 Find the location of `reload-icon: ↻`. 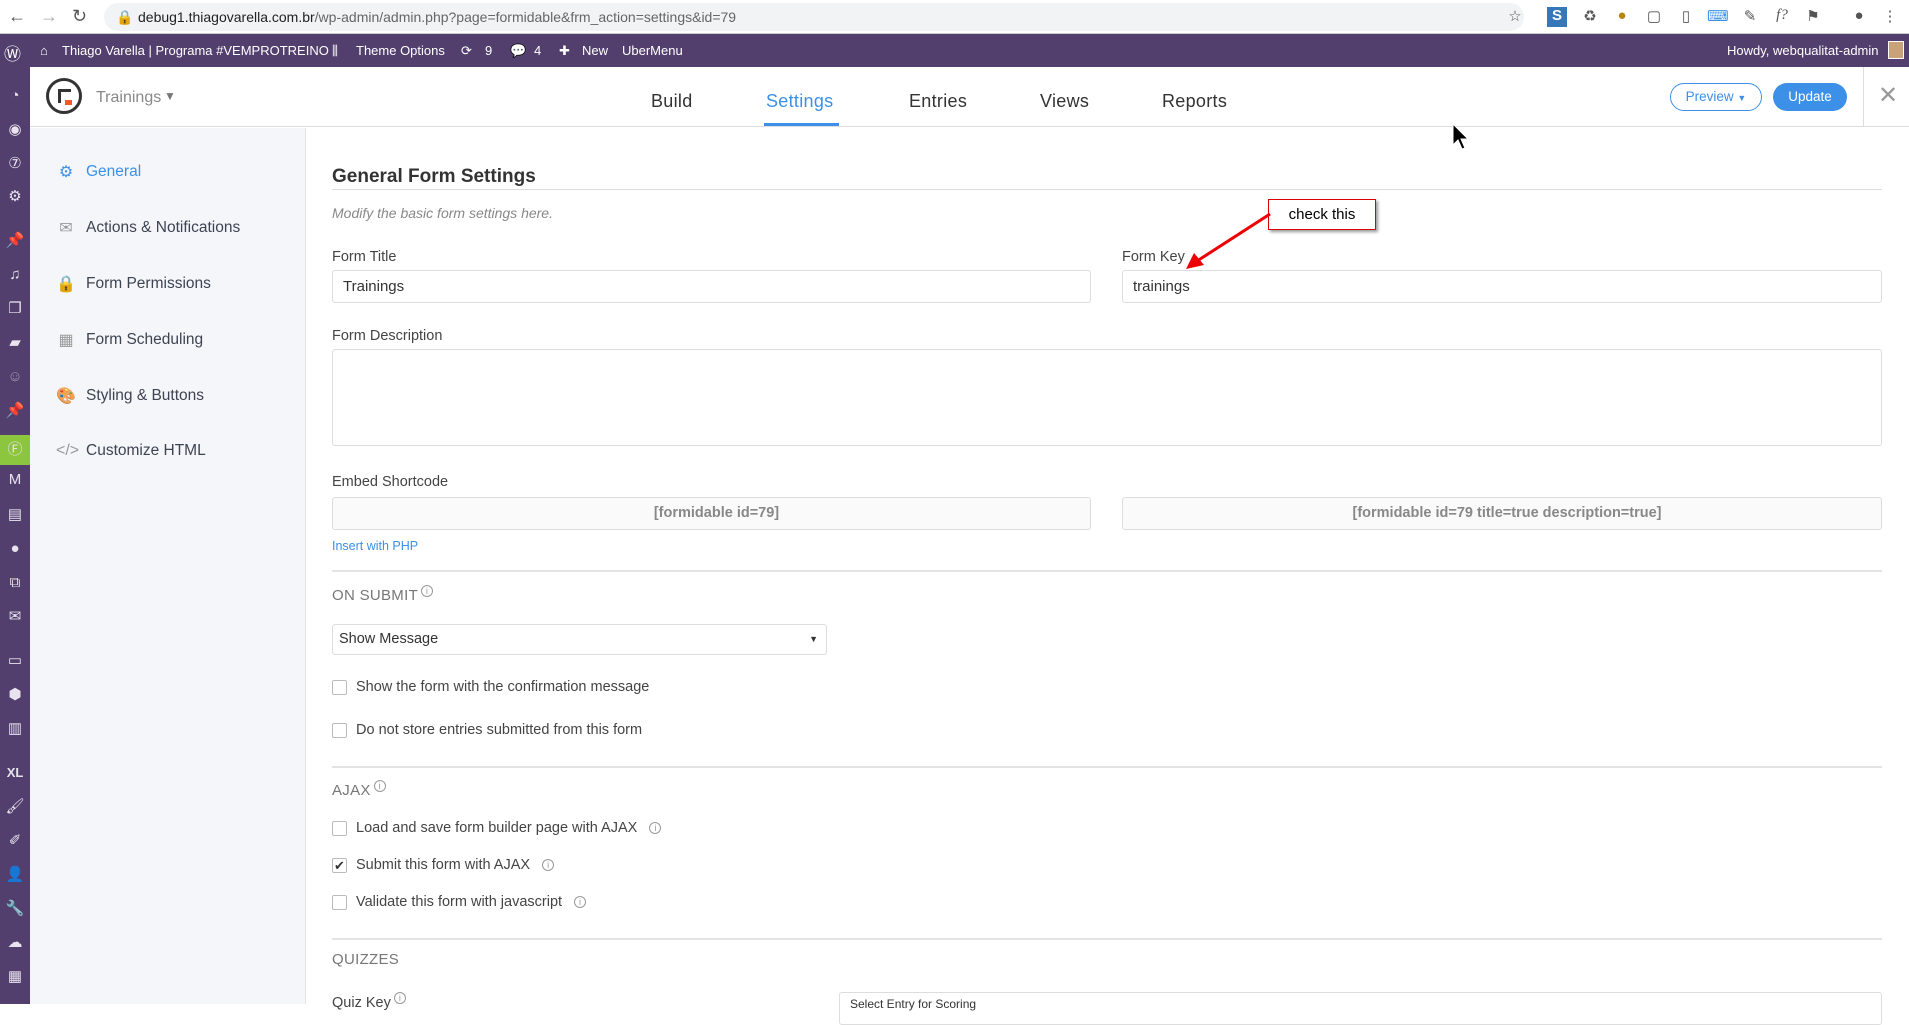

reload-icon: ↻ is located at coordinates (79, 16).